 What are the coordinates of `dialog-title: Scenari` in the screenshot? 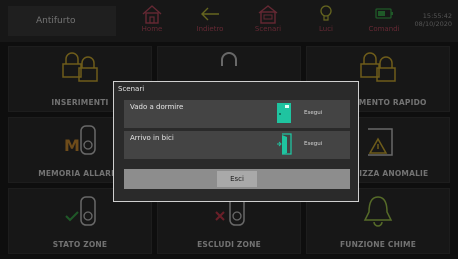 It's located at (131, 89).